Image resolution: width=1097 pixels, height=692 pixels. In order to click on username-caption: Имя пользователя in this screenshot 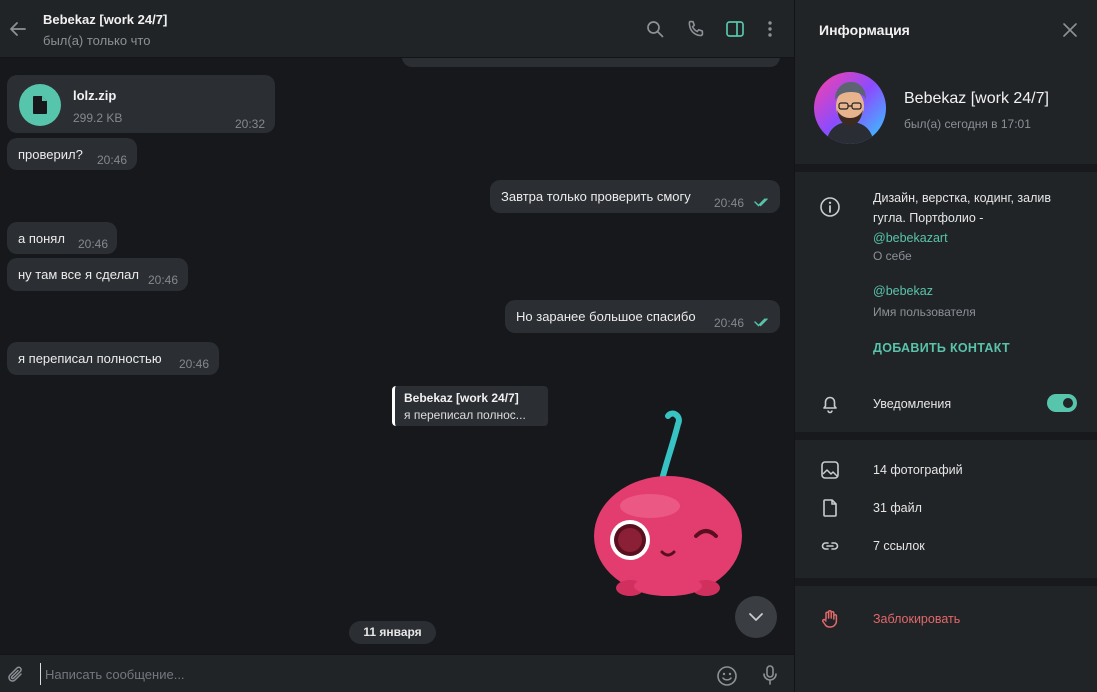, I will do `click(924, 312)`.